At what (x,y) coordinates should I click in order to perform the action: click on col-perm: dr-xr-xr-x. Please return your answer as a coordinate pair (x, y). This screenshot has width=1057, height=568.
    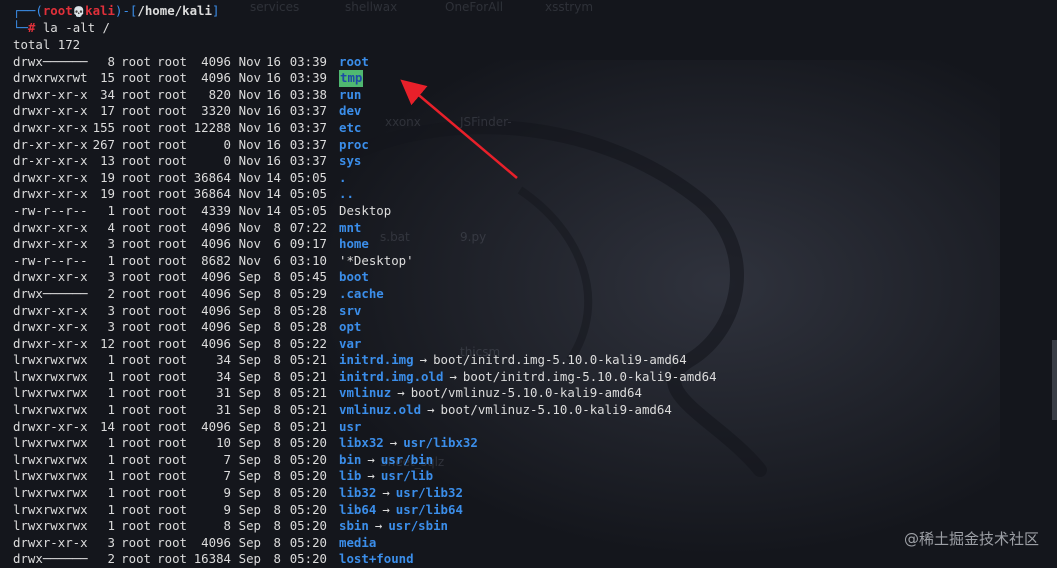
    Looking at the image, I should click on (50, 161).